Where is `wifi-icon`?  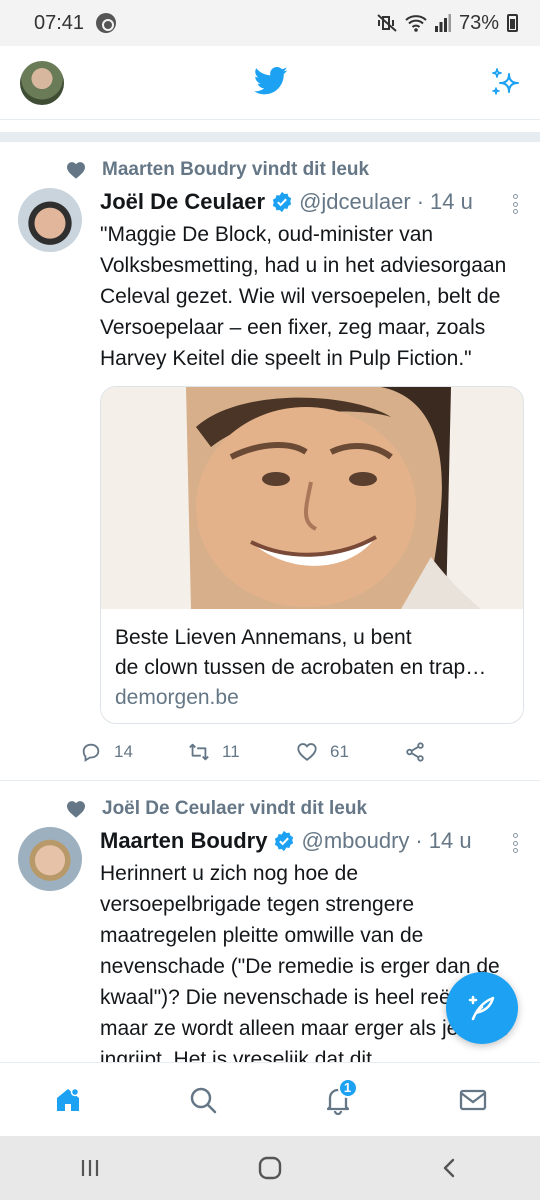 wifi-icon is located at coordinates (416, 23).